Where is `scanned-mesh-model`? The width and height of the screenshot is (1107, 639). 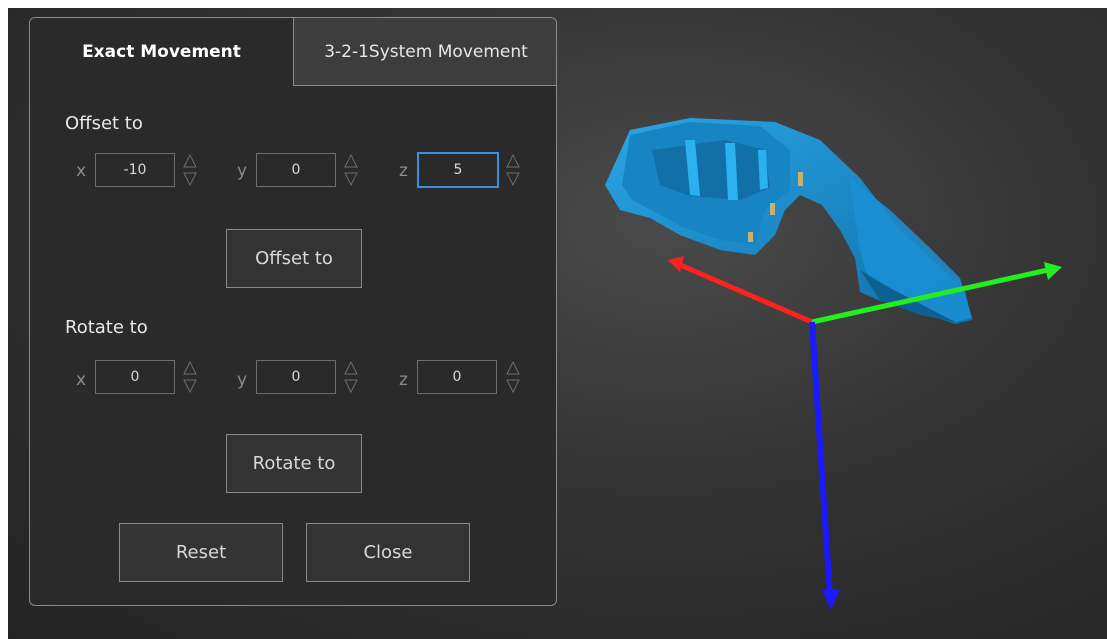
scanned-mesh-model is located at coordinates (788, 221).